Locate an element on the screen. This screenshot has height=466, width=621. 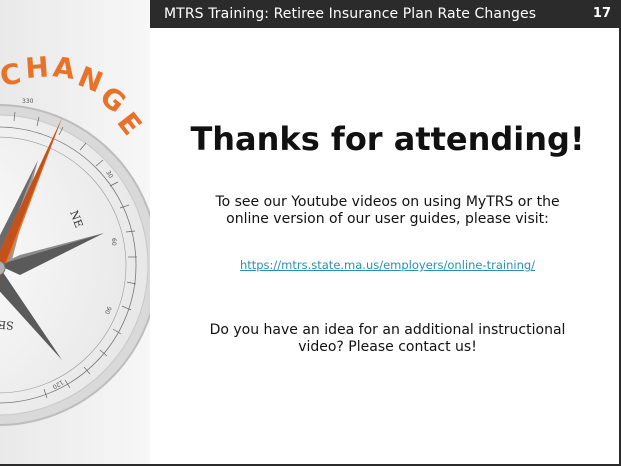
degree-label-60: 60 is located at coordinates (113, 242).